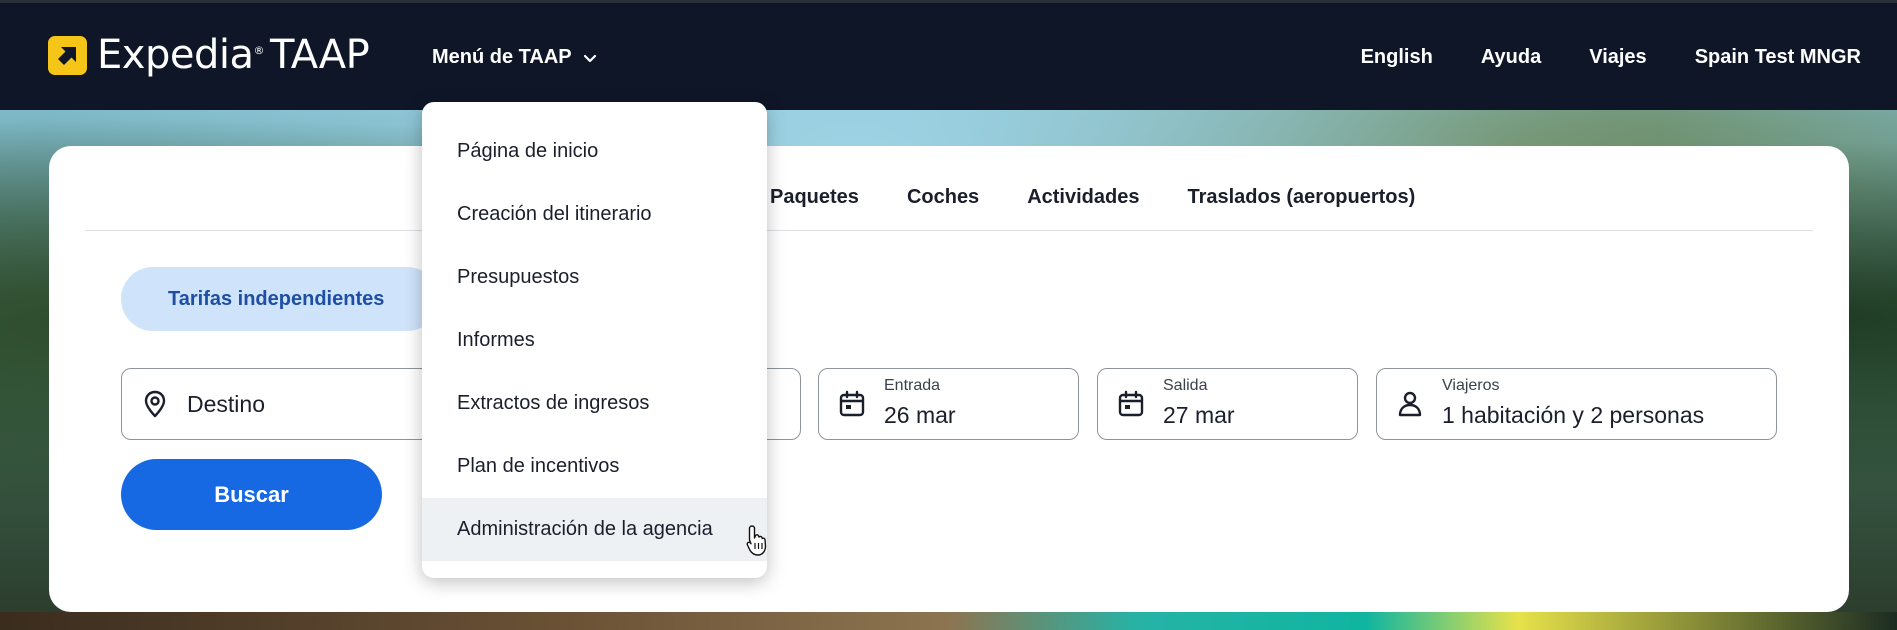  Describe the element at coordinates (1185, 385) in the screenshot. I see `checkout-label: Salida` at that location.